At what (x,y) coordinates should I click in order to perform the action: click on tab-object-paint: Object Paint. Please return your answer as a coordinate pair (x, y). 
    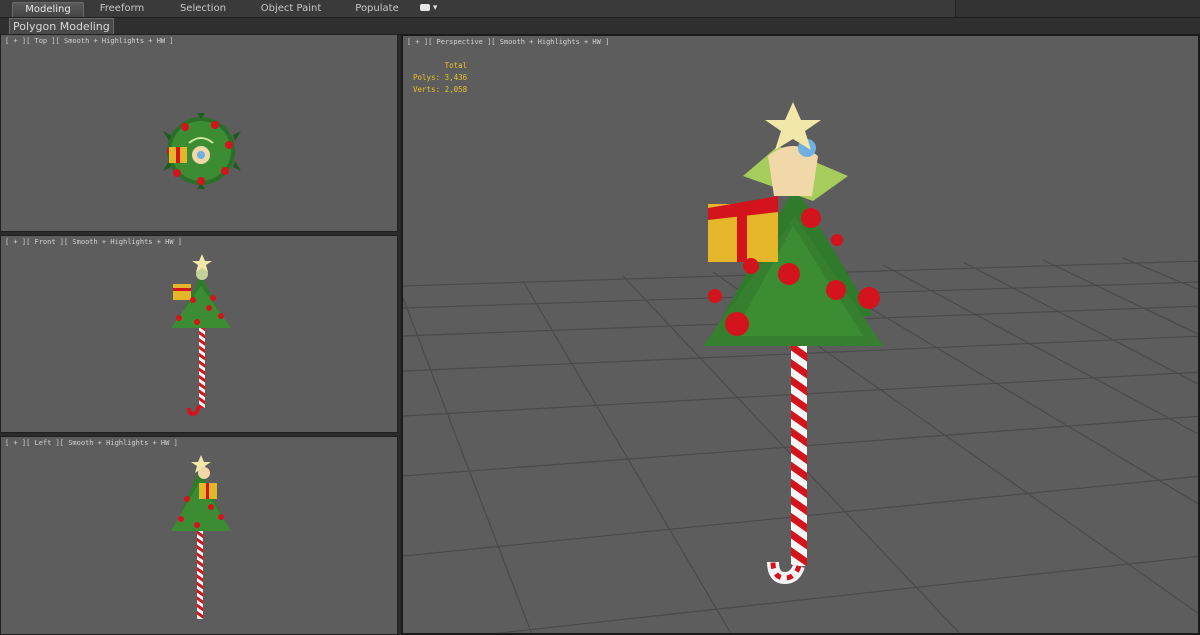
    Looking at the image, I should click on (291, 9).